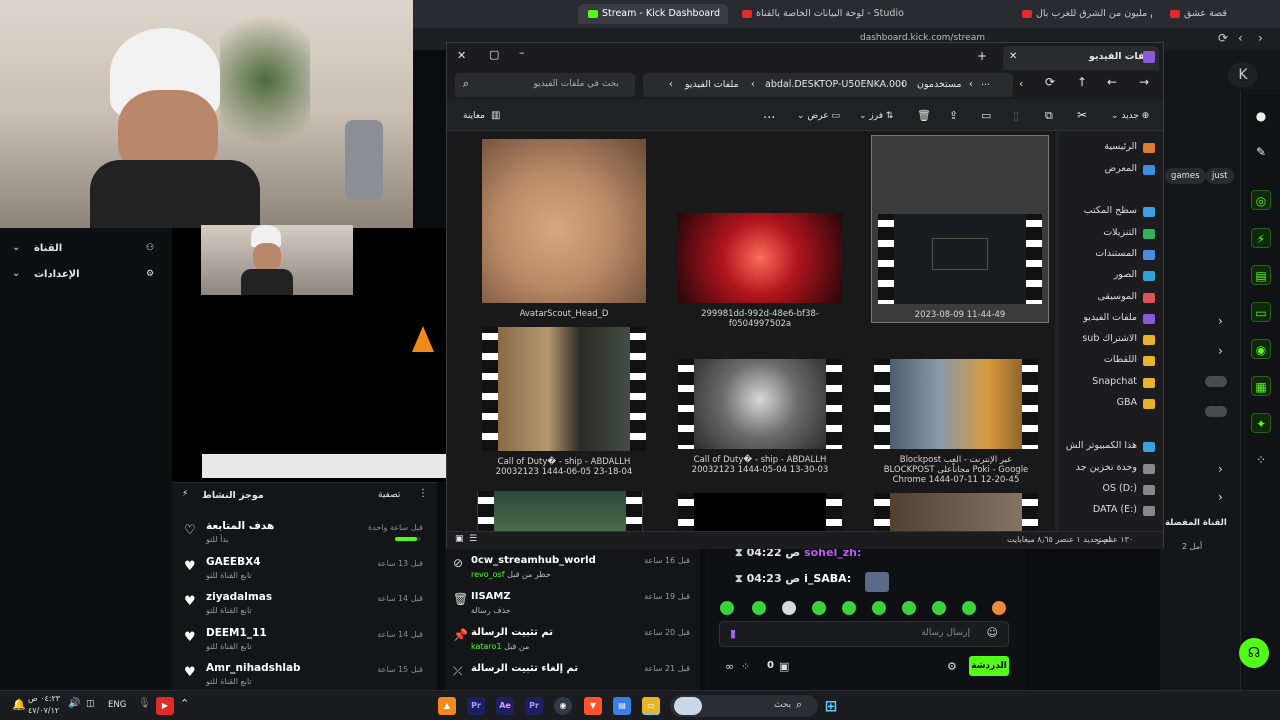 The width and height of the screenshot is (1280, 720). I want to click on cut-icon: ✂, so click(1082, 115).